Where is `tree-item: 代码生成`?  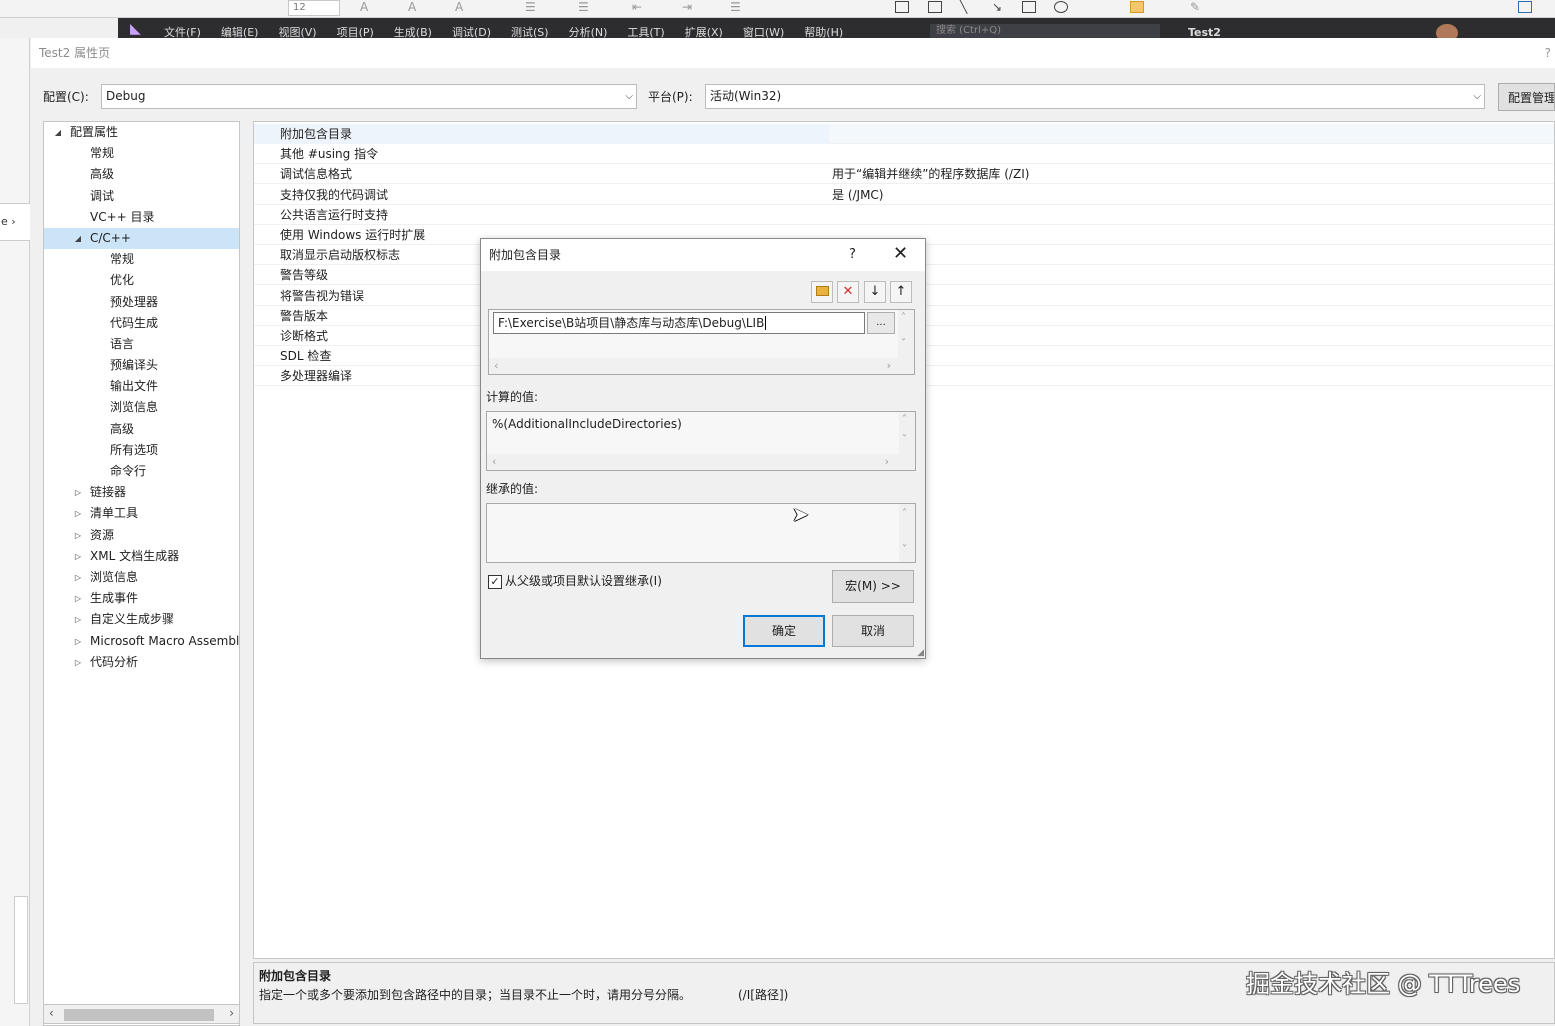
tree-item: 代码生成 is located at coordinates (141, 323).